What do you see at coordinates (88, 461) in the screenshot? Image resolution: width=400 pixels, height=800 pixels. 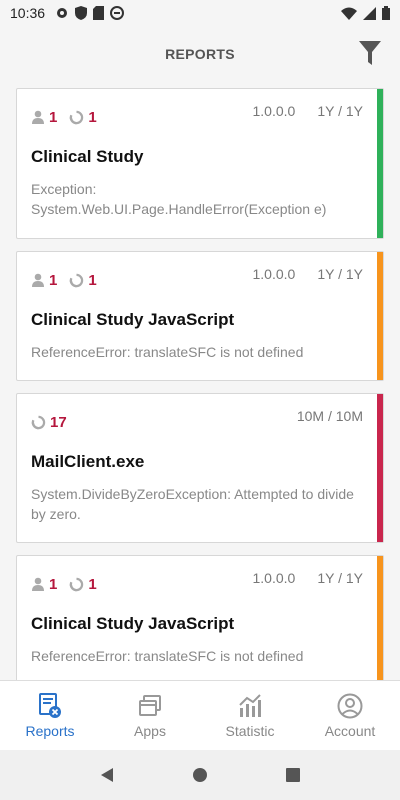 I see `report-title: MailClient.exe` at bounding box center [88, 461].